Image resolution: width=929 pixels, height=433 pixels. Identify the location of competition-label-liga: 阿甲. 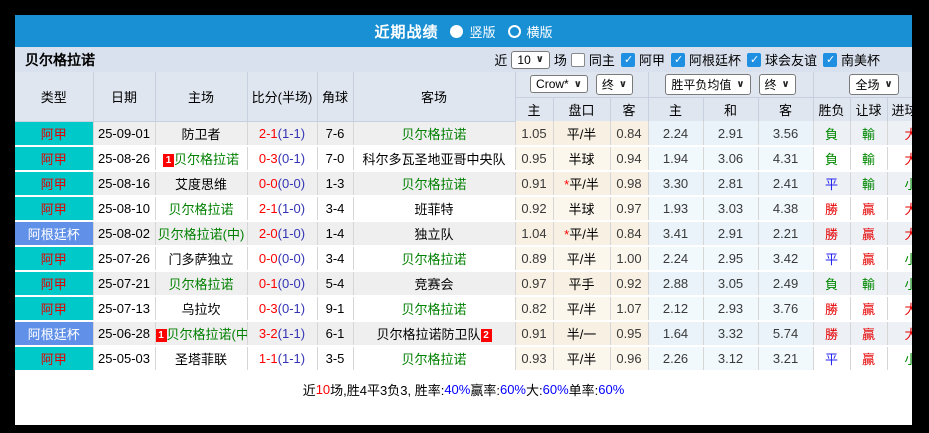
(652, 59).